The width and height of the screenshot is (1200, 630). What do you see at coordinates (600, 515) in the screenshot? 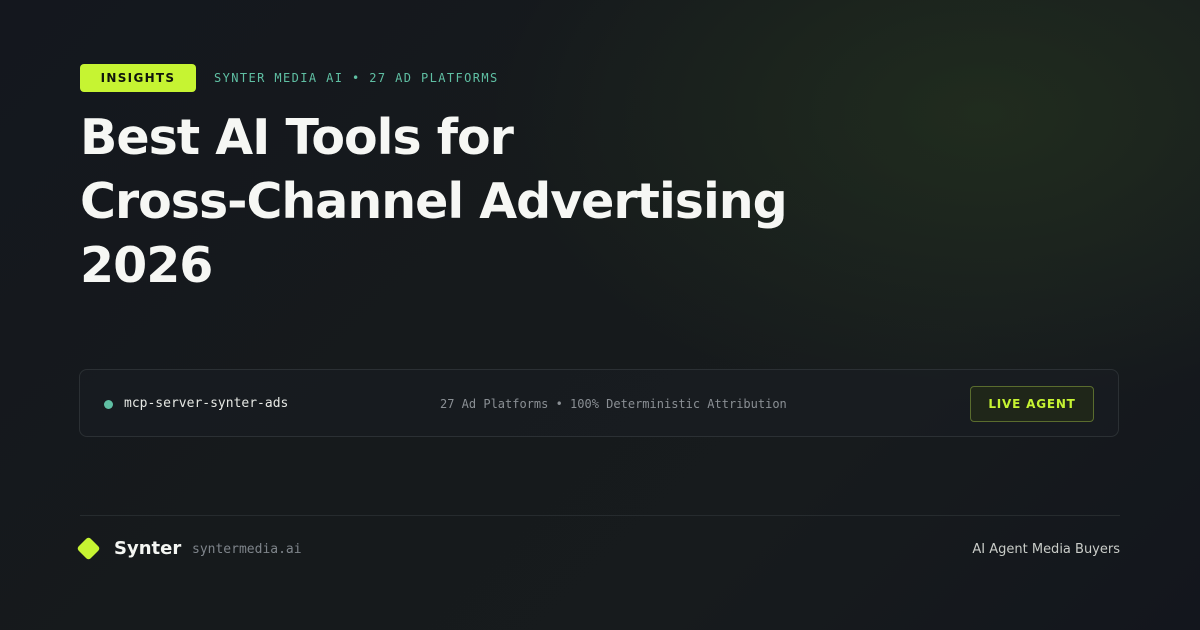
I see `footer-divider` at bounding box center [600, 515].